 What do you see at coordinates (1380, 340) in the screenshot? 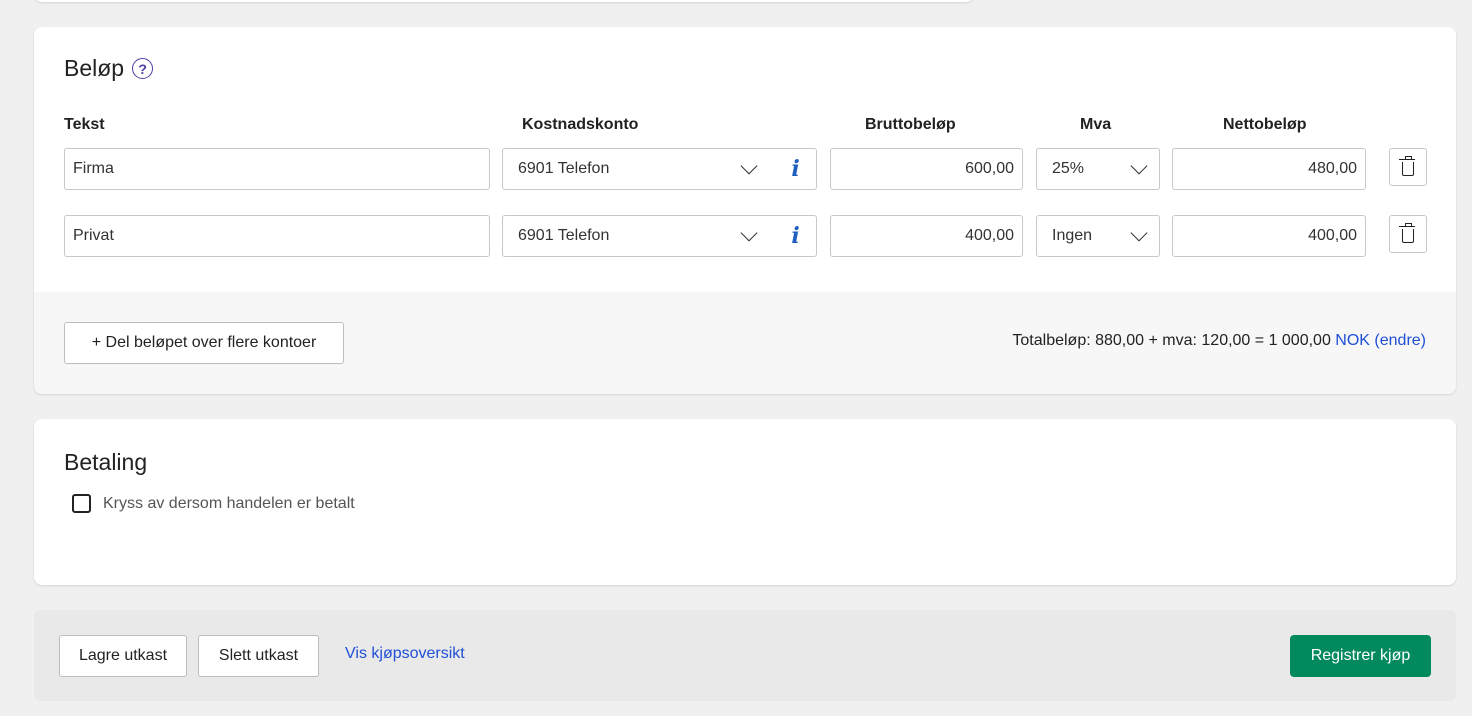
I see `currency-change-link: NOK (endre)` at bounding box center [1380, 340].